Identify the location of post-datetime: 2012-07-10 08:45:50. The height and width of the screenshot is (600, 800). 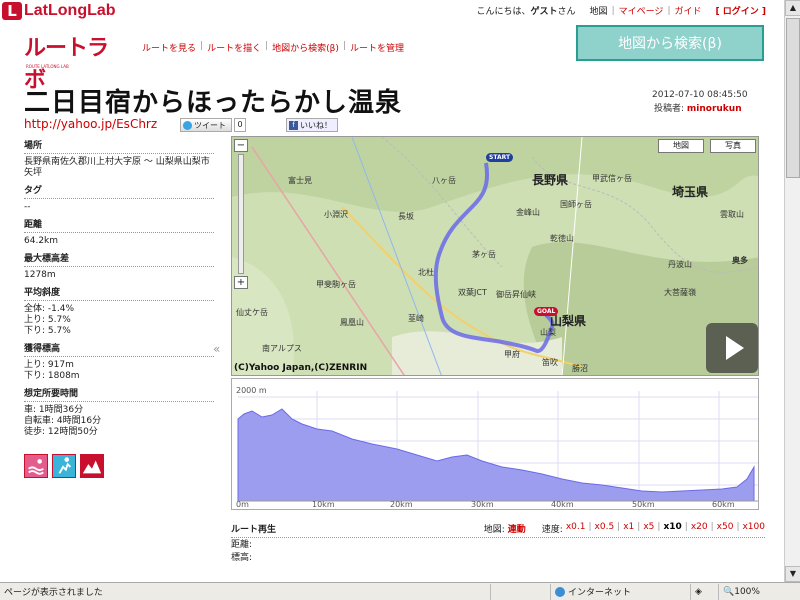
(700, 95).